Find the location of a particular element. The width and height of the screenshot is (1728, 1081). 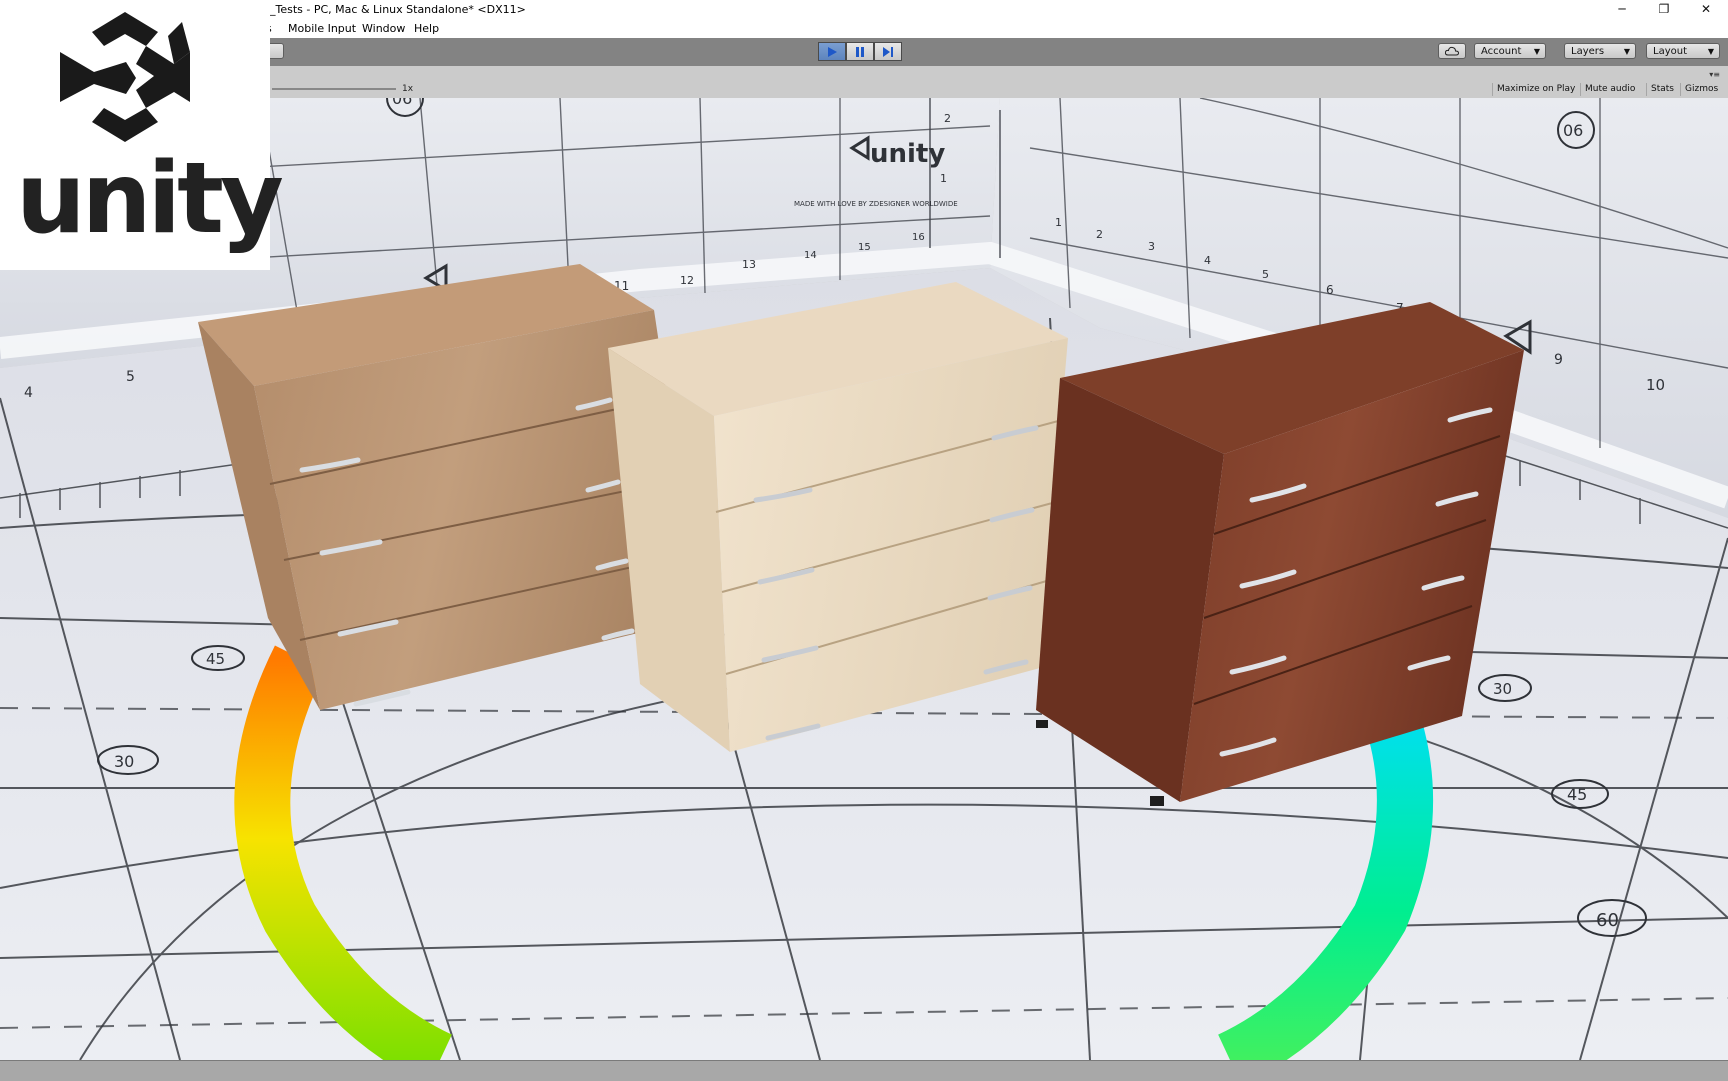

scale-label: 1x is located at coordinates (408, 89).